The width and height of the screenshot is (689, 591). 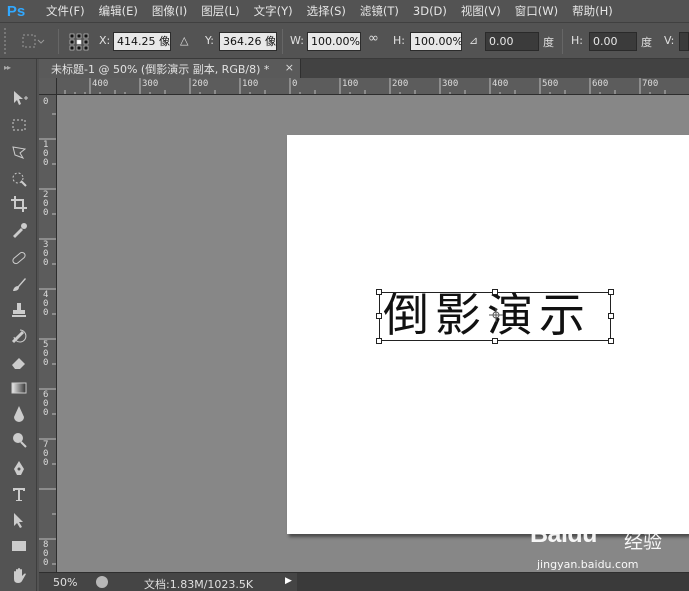 What do you see at coordinates (19, 362) in the screenshot?
I see `eraser-tool-icon` at bounding box center [19, 362].